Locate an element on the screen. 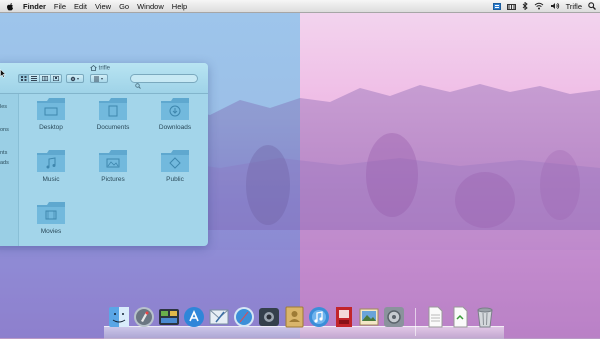 Image resolution: width=600 pixels, height=339 pixels. window-title: trifle is located at coordinates (104, 68).